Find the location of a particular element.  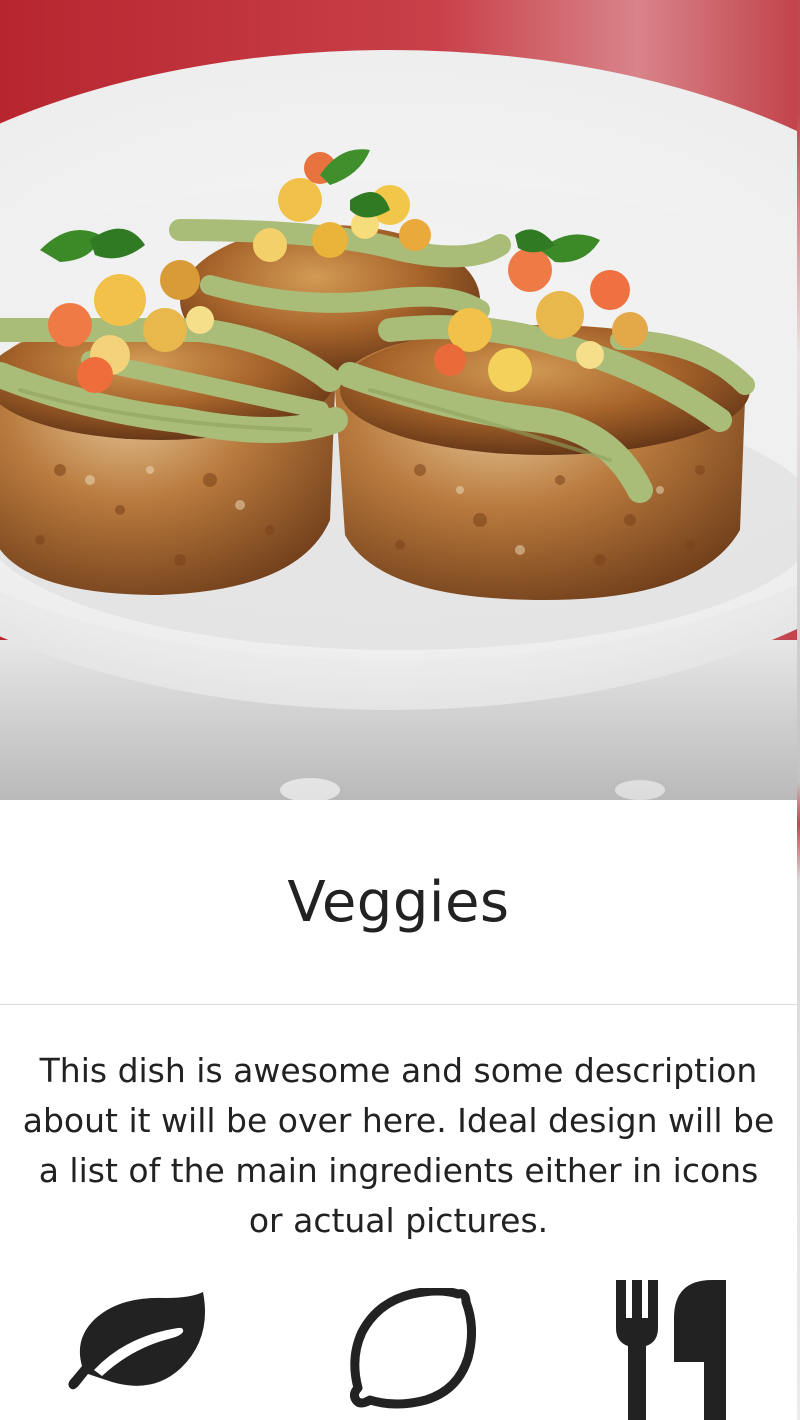

title-section: Veggies is located at coordinates (398, 902).